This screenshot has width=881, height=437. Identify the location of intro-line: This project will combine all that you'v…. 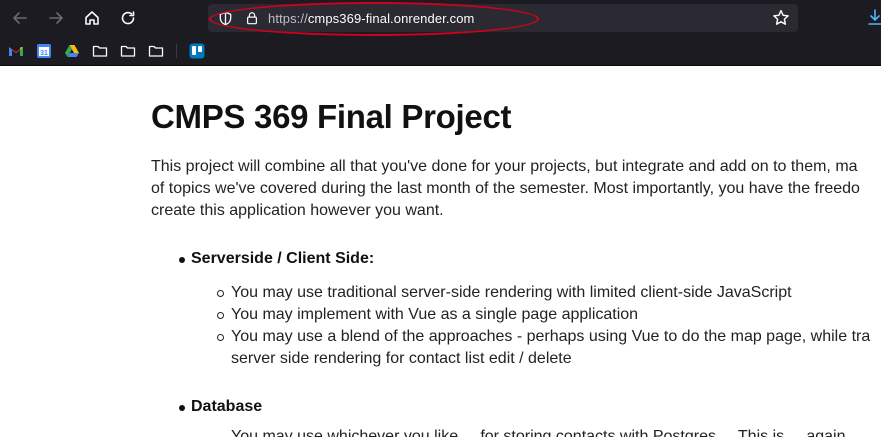
(504, 166).